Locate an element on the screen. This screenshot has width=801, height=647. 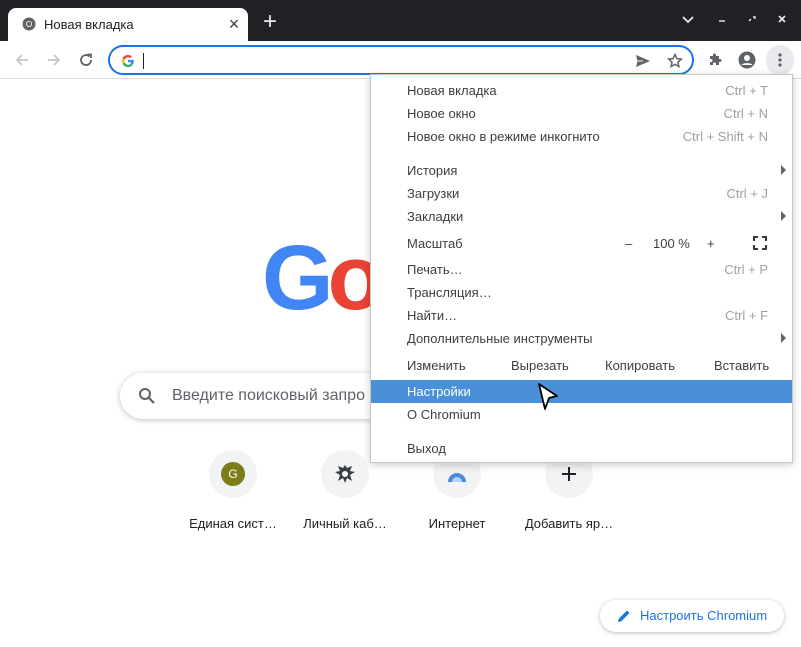
menu-item-bookmarks: Закладки is located at coordinates (581, 216).